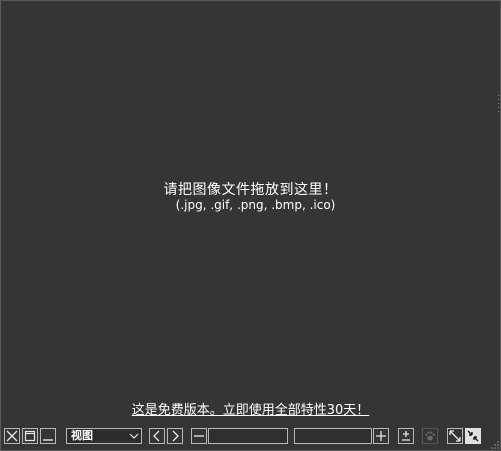 The width and height of the screenshot is (501, 451). I want to click on window-button, so click(30, 436).